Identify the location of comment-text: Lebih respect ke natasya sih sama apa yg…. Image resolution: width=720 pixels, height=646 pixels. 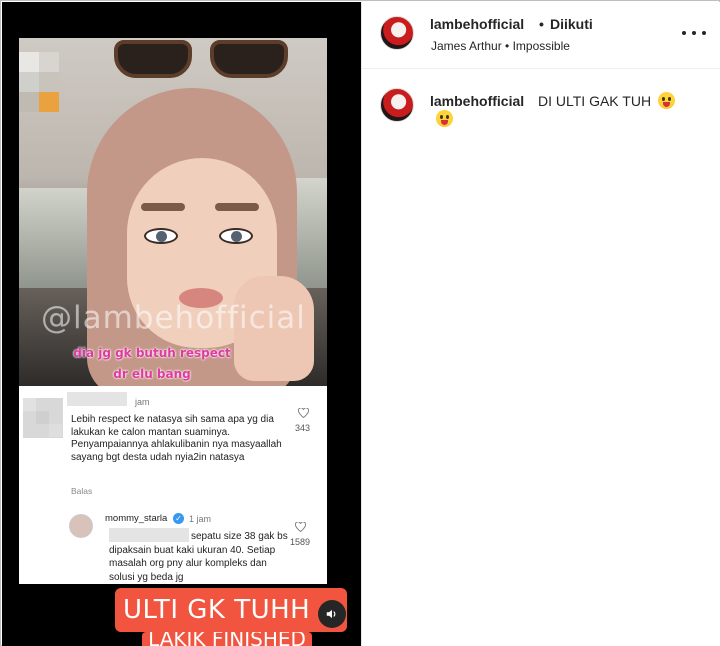
(176, 438).